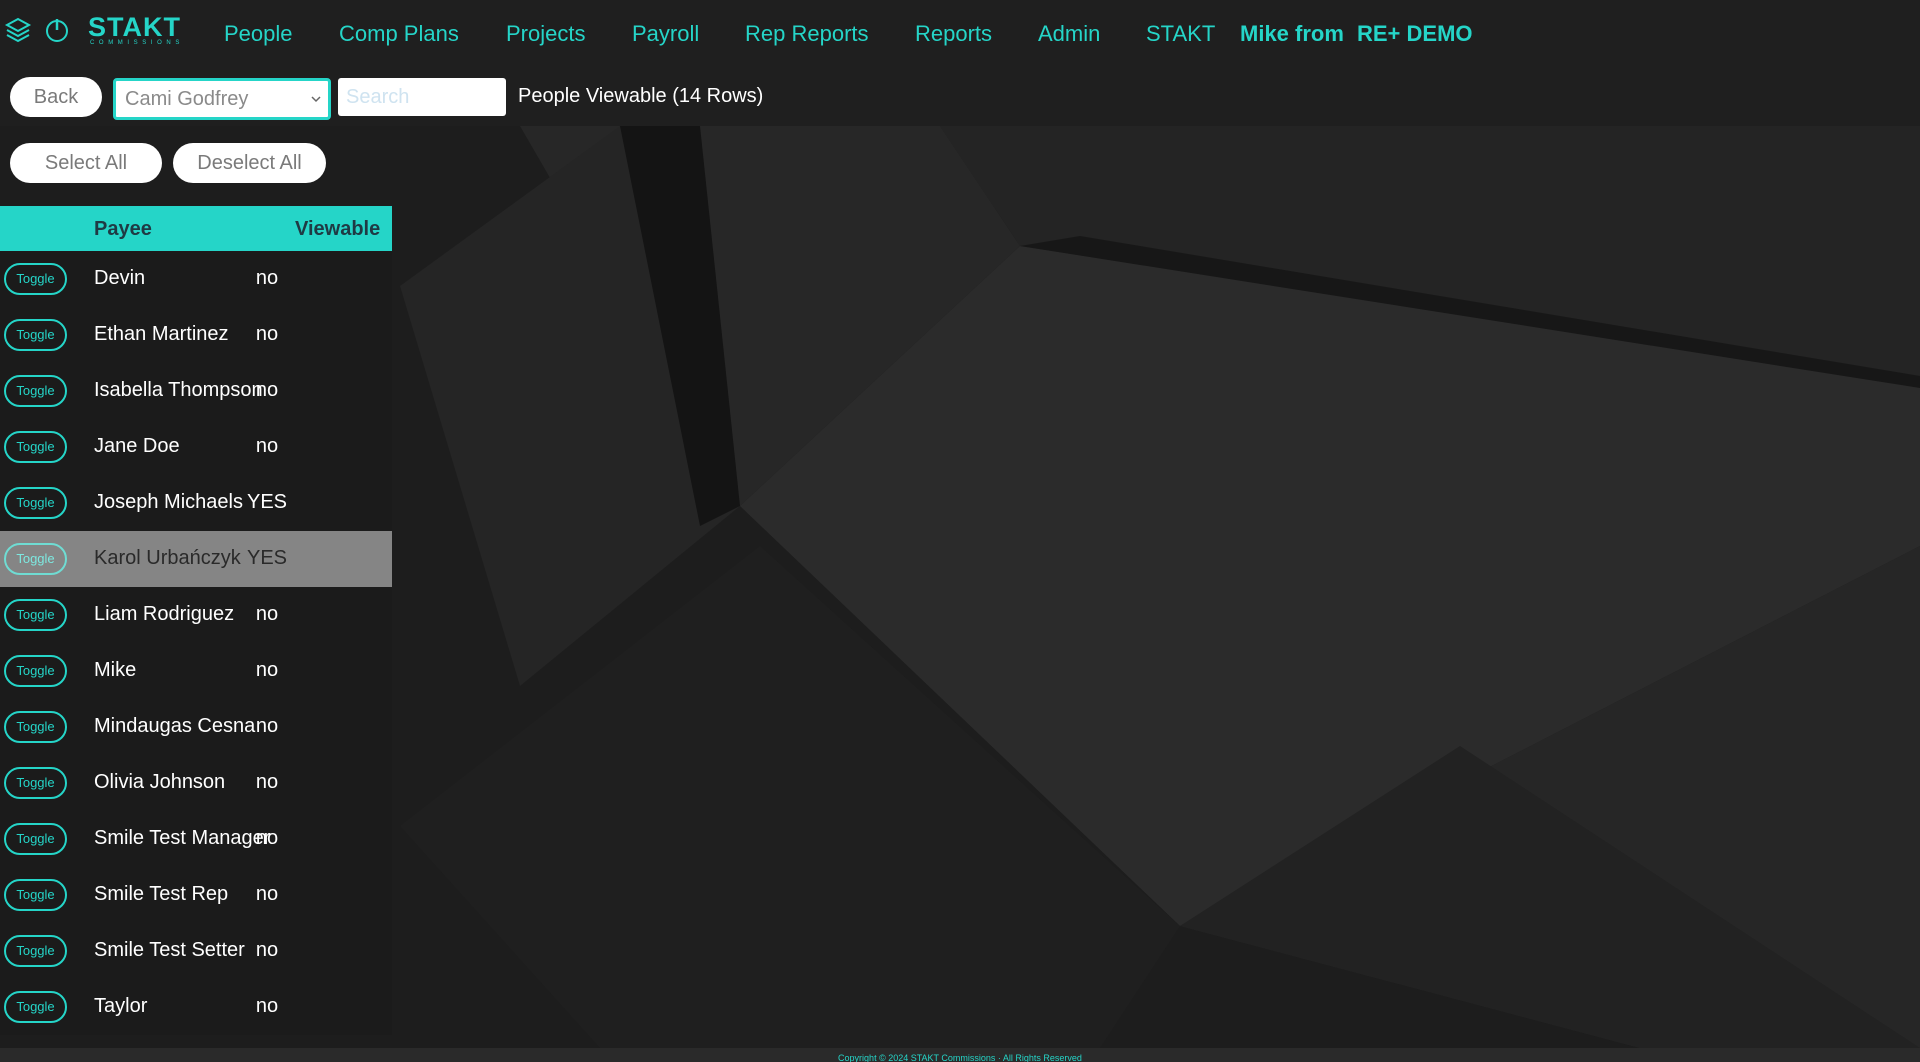 This screenshot has height=1062, width=1920. I want to click on payee-name: Taylor, so click(121, 1006).